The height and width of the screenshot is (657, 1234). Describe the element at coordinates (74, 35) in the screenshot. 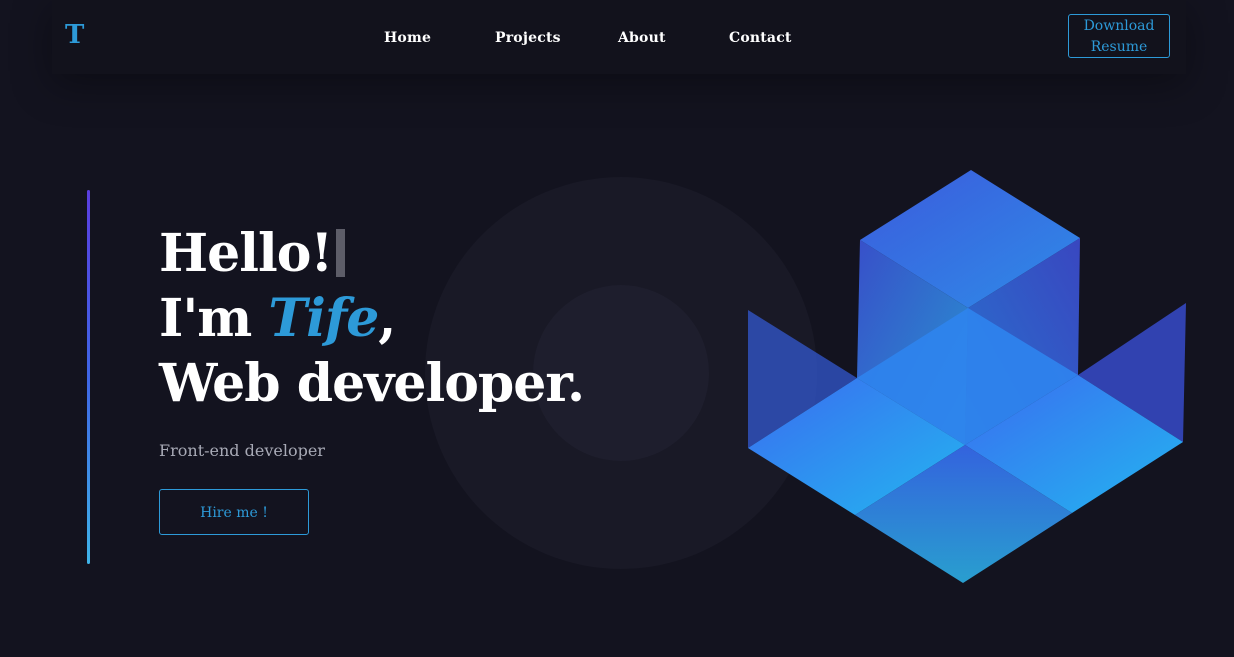

I see `logo: T` at that location.